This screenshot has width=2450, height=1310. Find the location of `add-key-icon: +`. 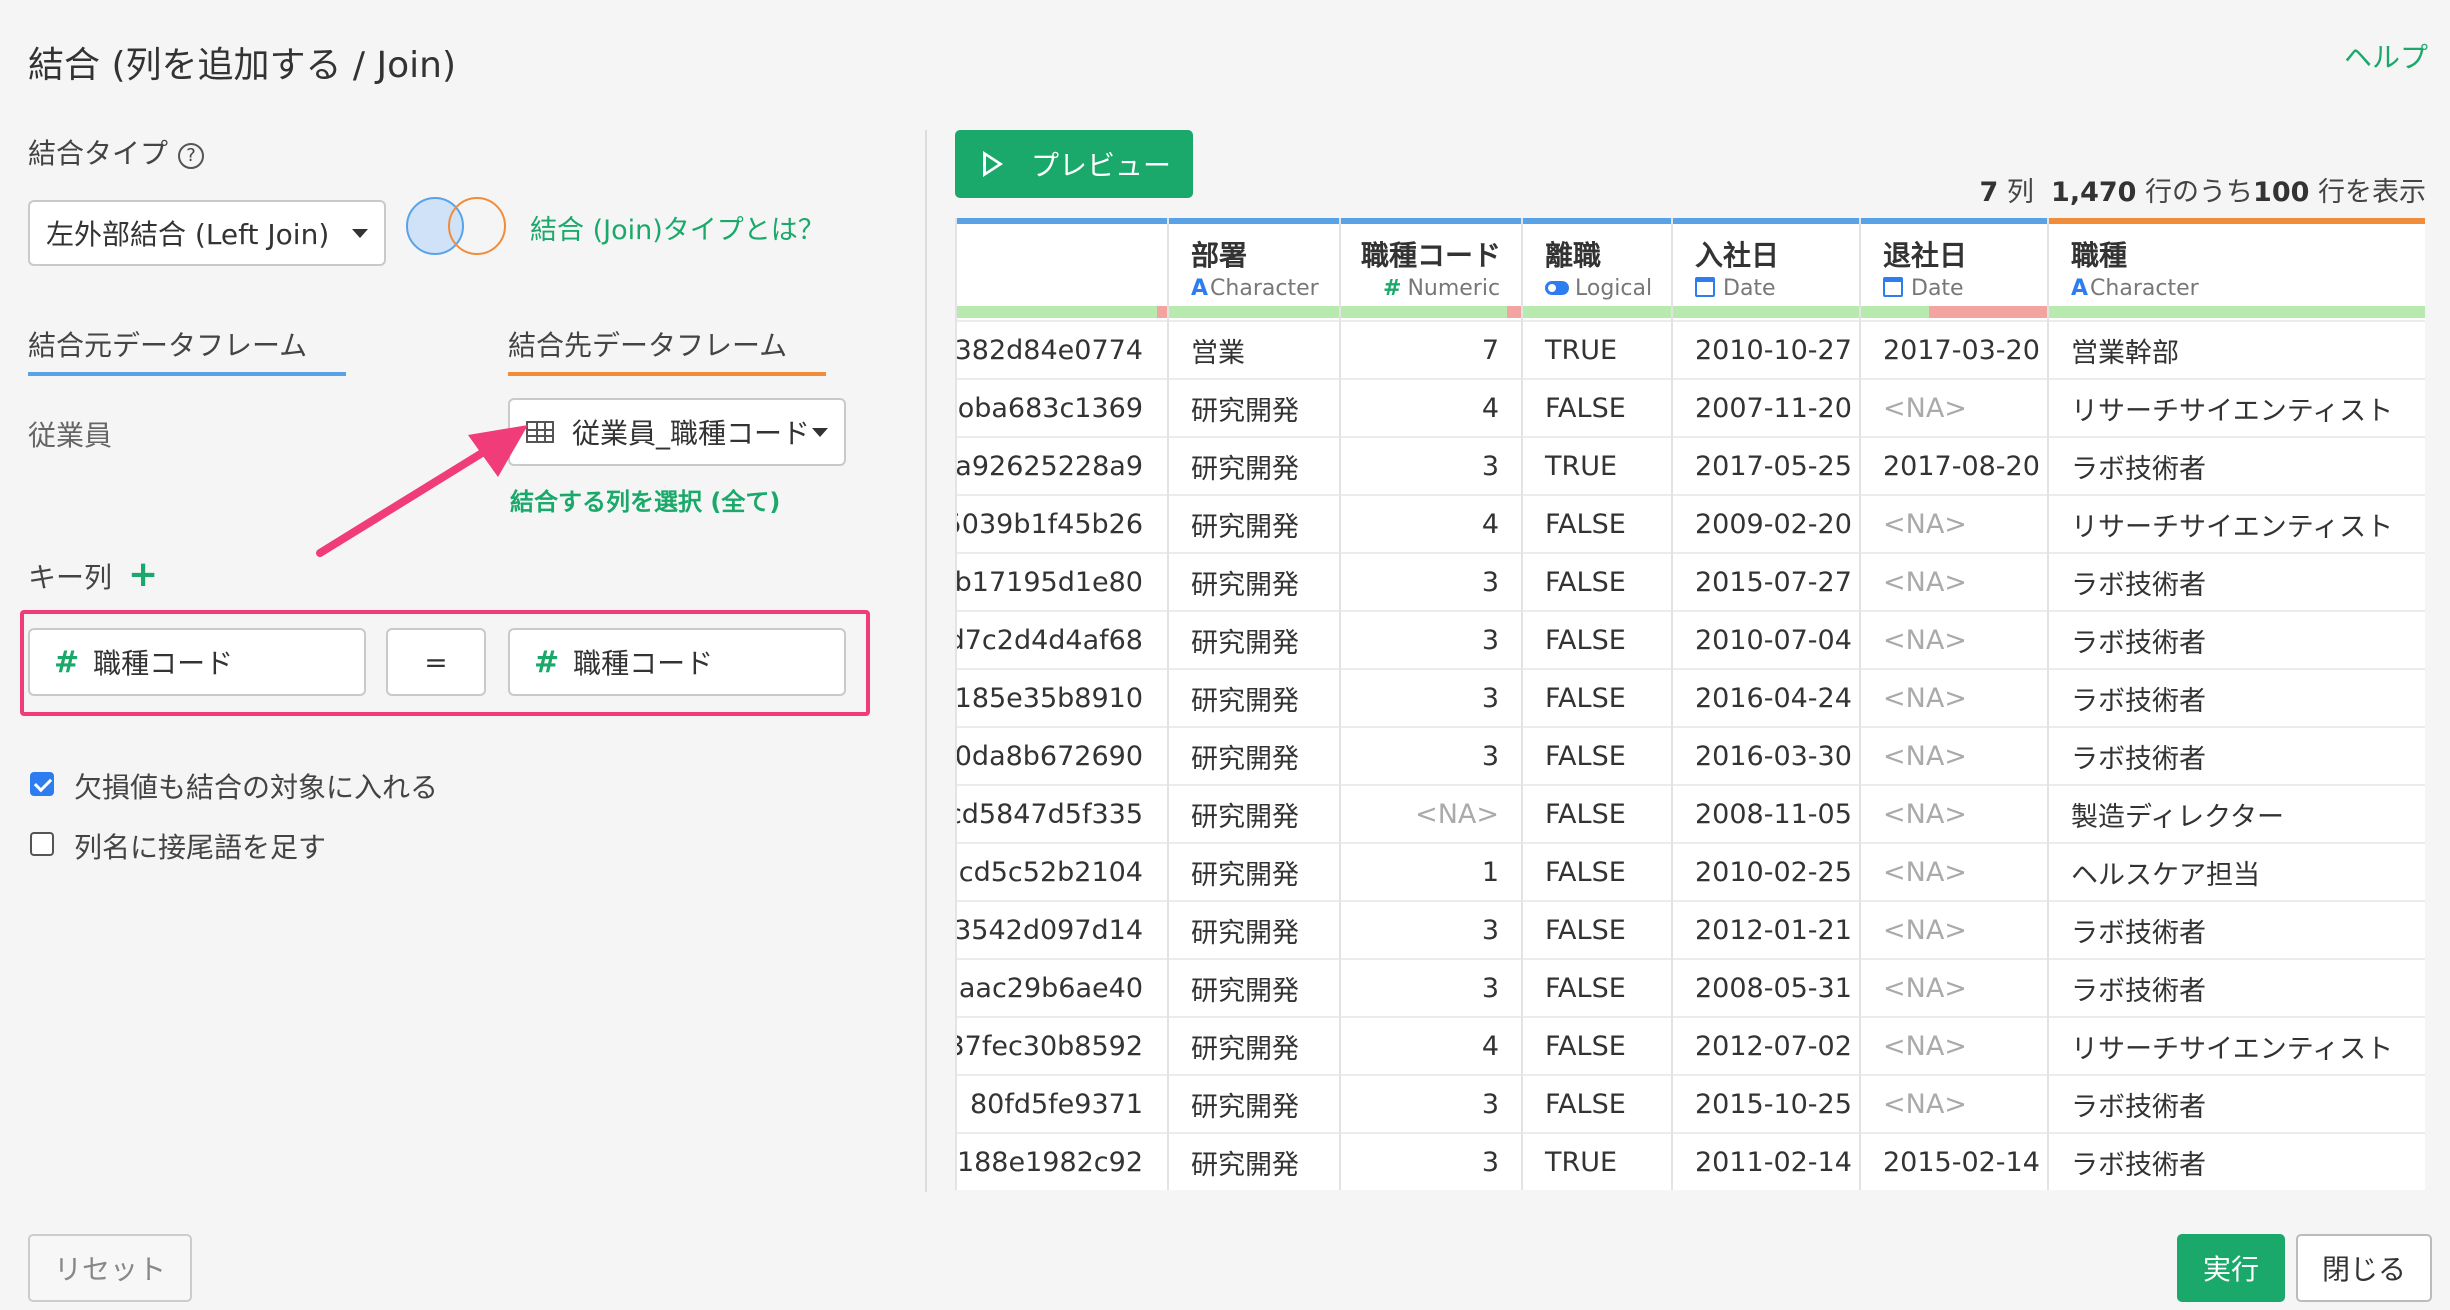

add-key-icon: + is located at coordinates (143, 574).